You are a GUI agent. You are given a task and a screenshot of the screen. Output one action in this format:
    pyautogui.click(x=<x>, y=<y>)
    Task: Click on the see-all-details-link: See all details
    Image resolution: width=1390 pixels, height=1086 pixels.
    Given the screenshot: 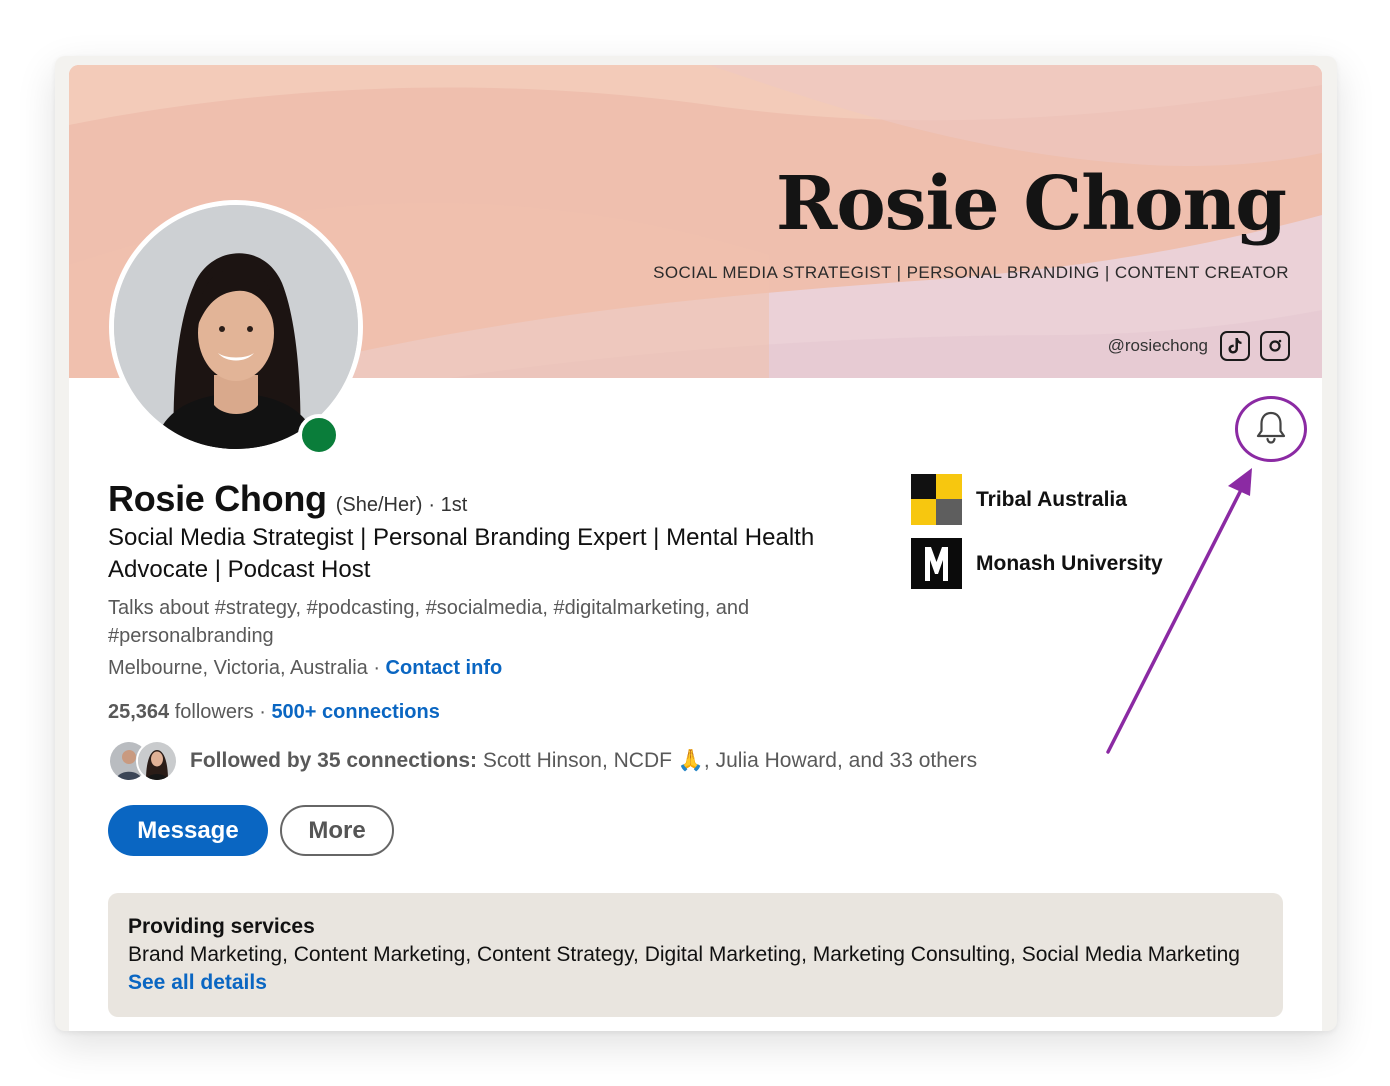 What is the action you would take?
    pyautogui.click(x=695, y=983)
    